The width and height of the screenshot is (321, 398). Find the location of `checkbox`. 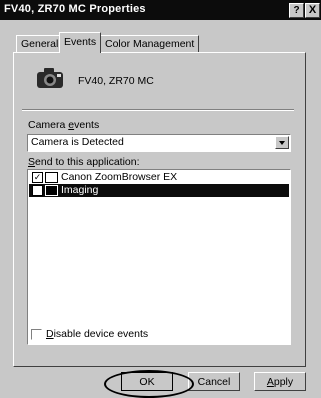

checkbox is located at coordinates (37, 190).